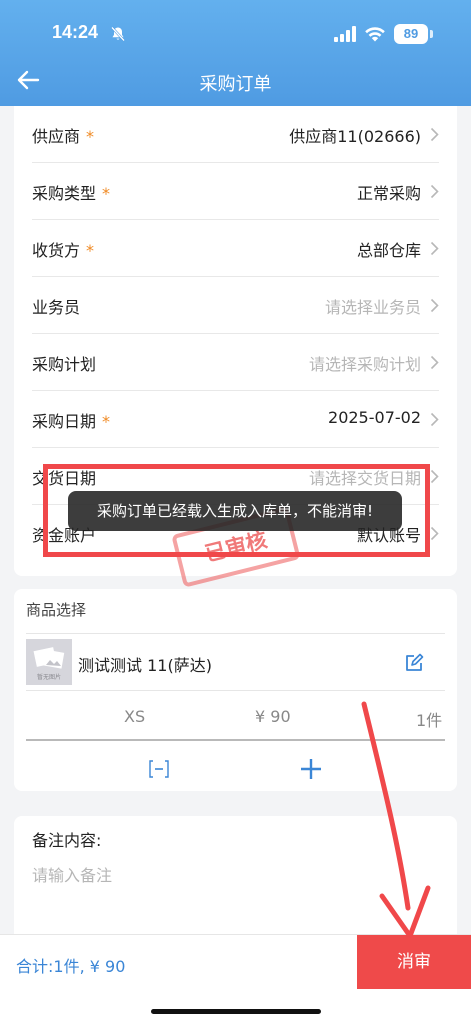 The width and height of the screenshot is (471, 1024). I want to click on svg-text: 暂无图片, so click(49, 677).